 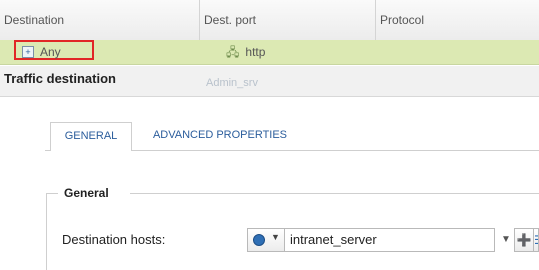 What do you see at coordinates (100, 20) in the screenshot?
I see `column-header-destination: Destination` at bounding box center [100, 20].